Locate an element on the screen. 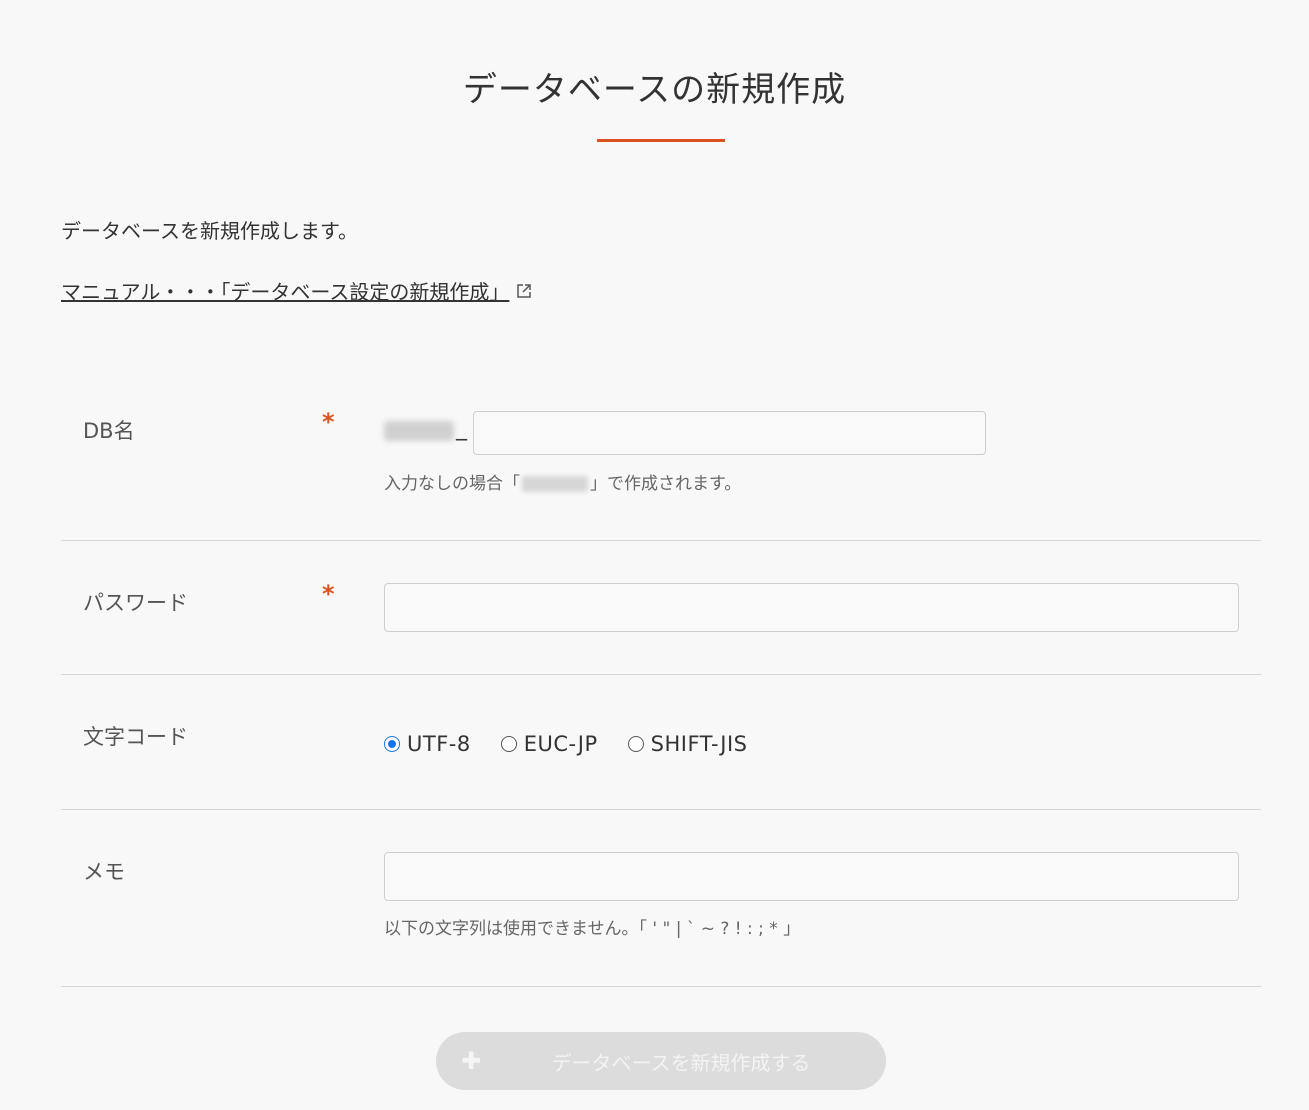 This screenshot has width=1309, height=1110. modal-title: データベースの新規作成 is located at coordinates (654, 90).